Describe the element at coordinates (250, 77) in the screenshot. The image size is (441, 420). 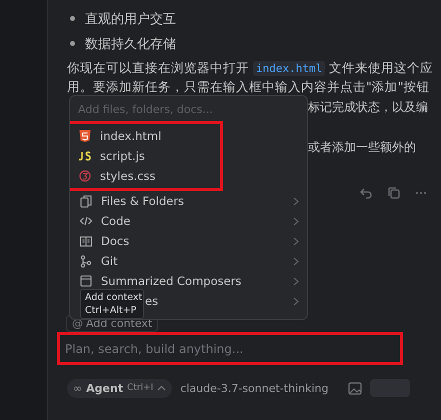
I see `paragraph: 你现在可以直接在浏览器中打开 index.html 文件来使用这个应用。要添加新任务，只需在输入框中输入内容并点击"添加"按钮` at that location.